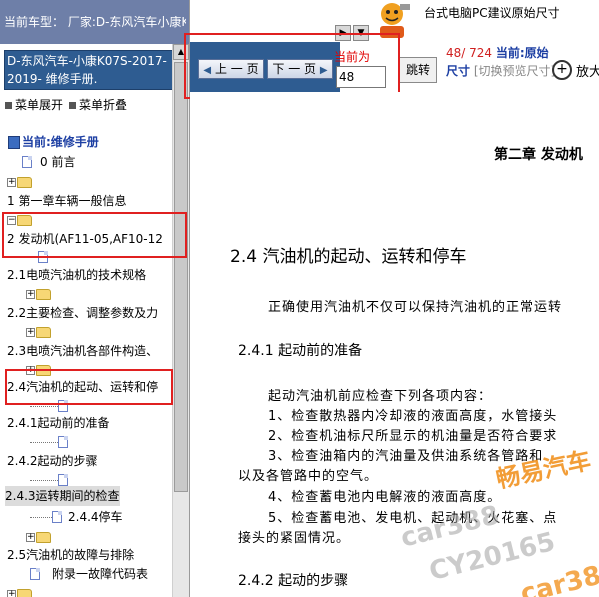 The width and height of the screenshot is (599, 597). I want to click on model-bar: 当前车型： 厂家:D-东风汽车小康K07S2017-2019, so click(94, 22).